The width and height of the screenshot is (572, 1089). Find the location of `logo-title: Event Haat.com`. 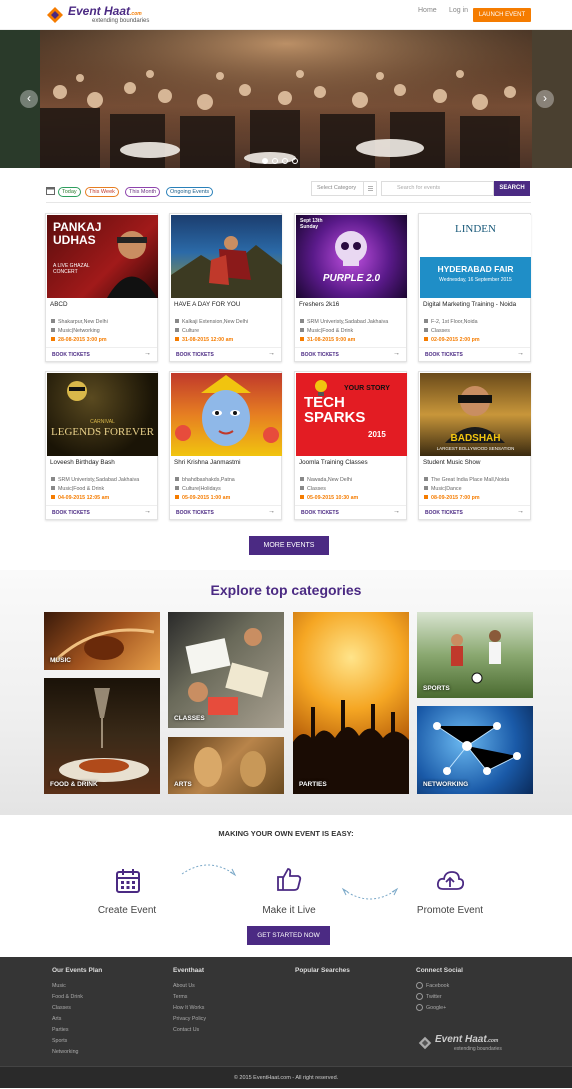

logo-title: Event Haat.com is located at coordinates (105, 11).